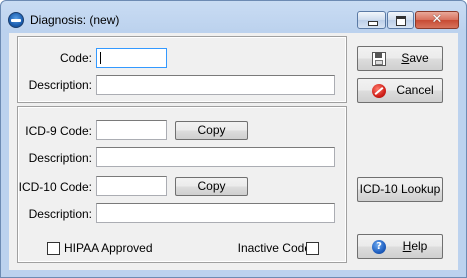 This screenshot has width=467, height=278. I want to click on description-input, so click(215, 85).